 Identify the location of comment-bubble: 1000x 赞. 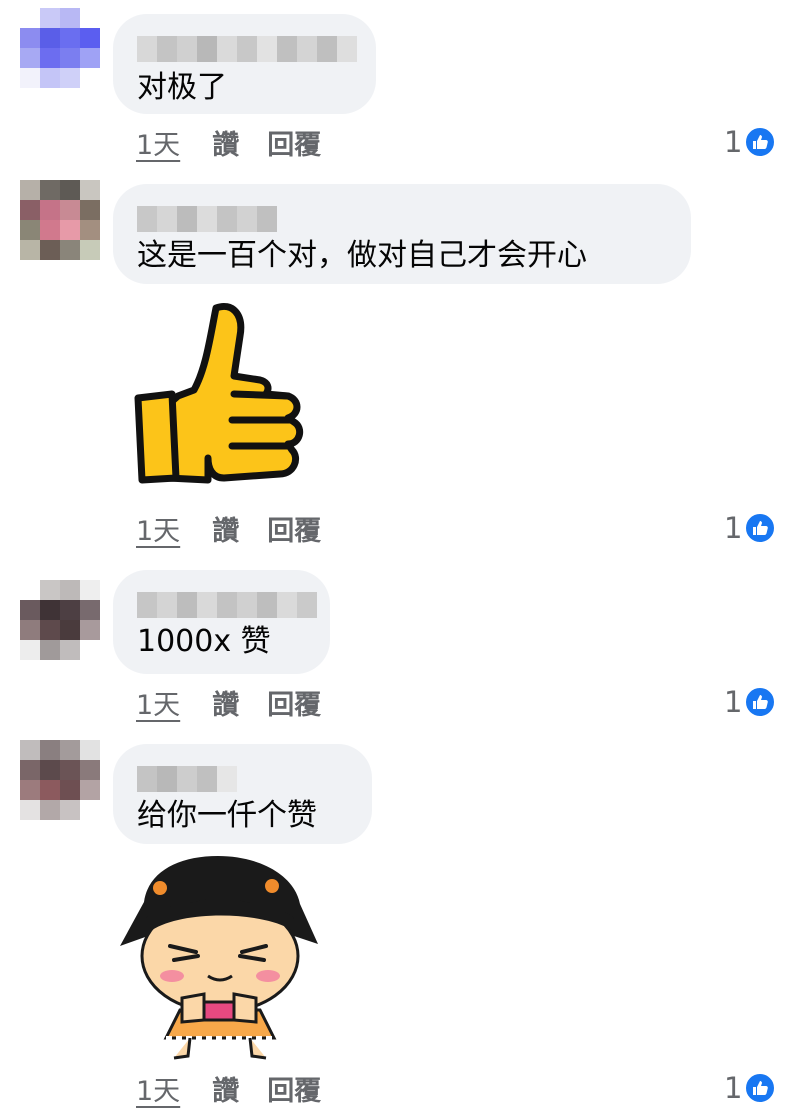
(221, 622).